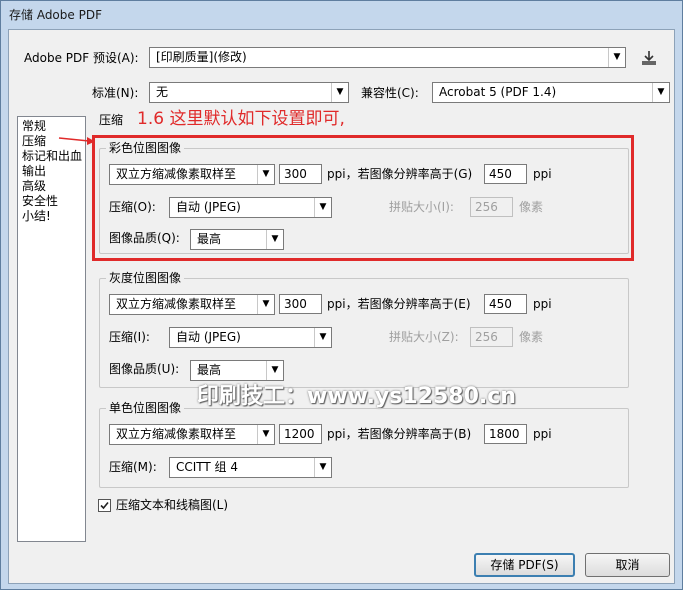 The width and height of the screenshot is (683, 590). I want to click on gray-quality-label: 图像品质(U):, so click(144, 369).